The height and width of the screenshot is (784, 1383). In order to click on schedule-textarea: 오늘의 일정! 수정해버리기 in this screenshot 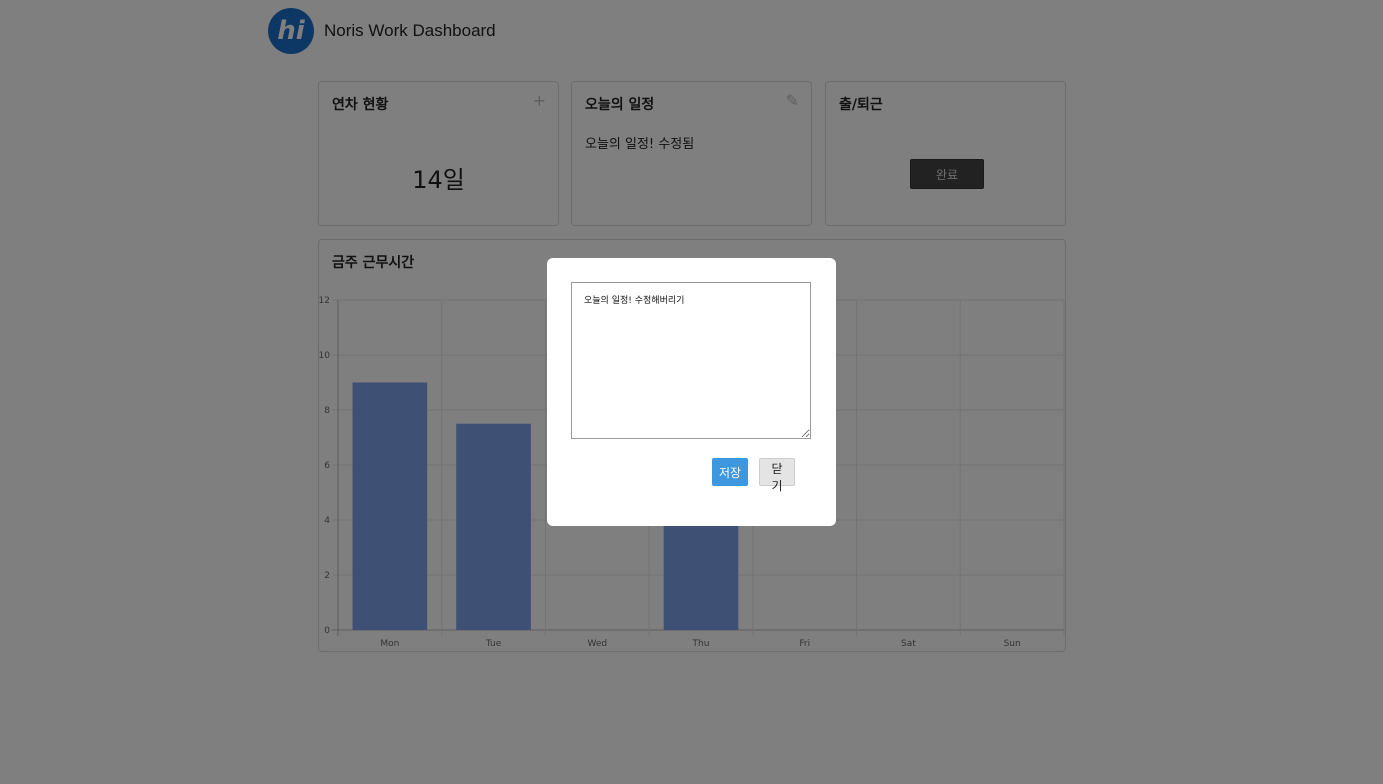, I will do `click(691, 360)`.